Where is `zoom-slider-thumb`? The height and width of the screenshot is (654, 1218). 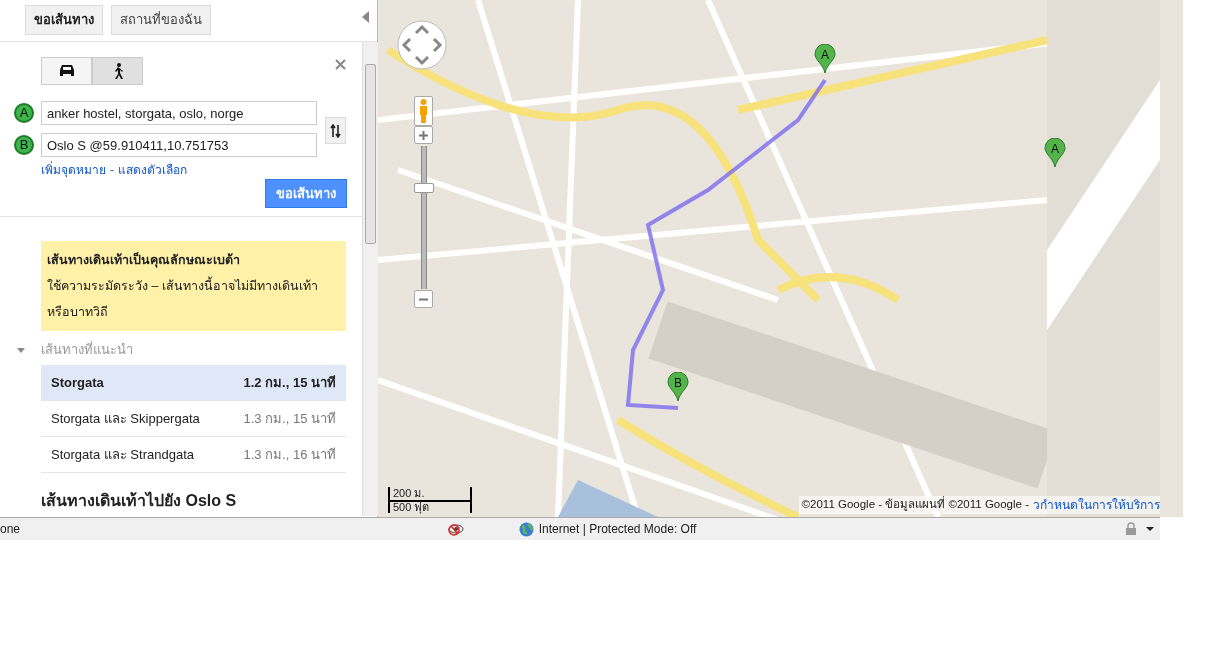
zoom-slider-thumb is located at coordinates (424, 188).